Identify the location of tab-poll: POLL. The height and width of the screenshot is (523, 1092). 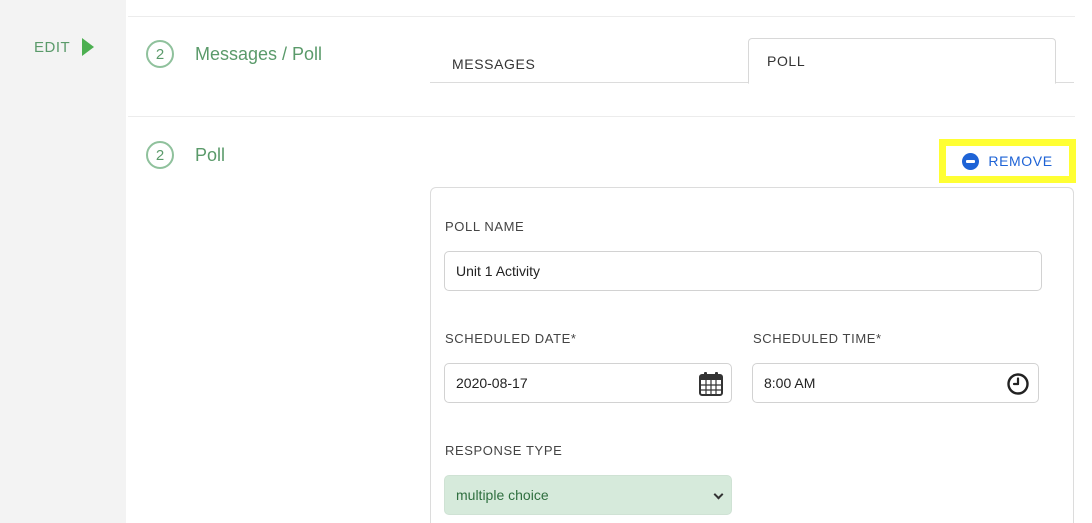
(902, 61).